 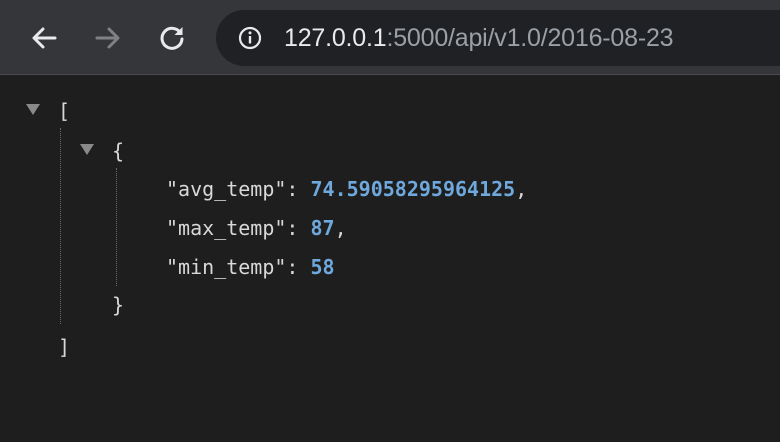 What do you see at coordinates (226, 267) in the screenshot?
I see `json-key: "min_temp"` at bounding box center [226, 267].